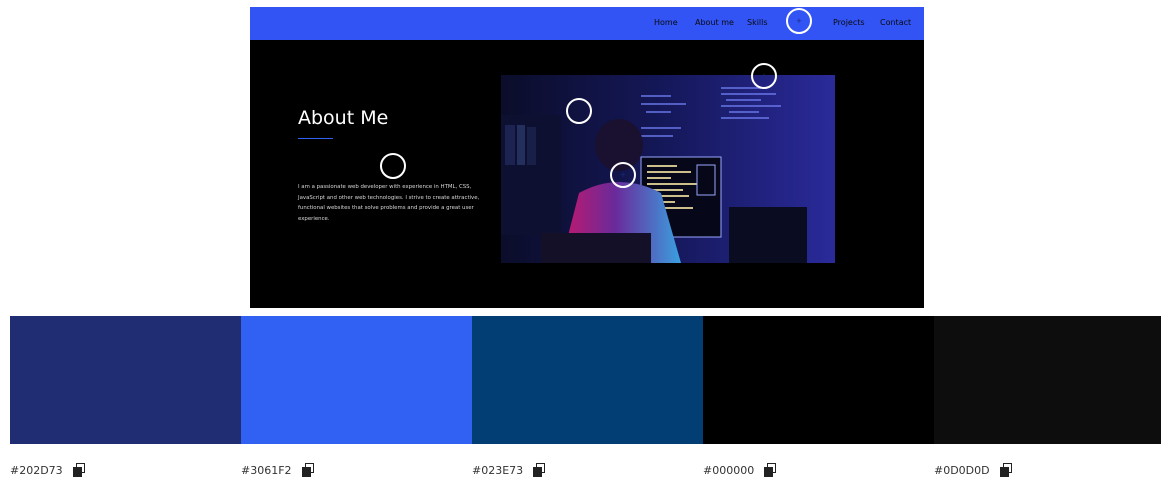  Describe the element at coordinates (343, 118) in the screenshot. I see `about-heading: About Me` at that location.